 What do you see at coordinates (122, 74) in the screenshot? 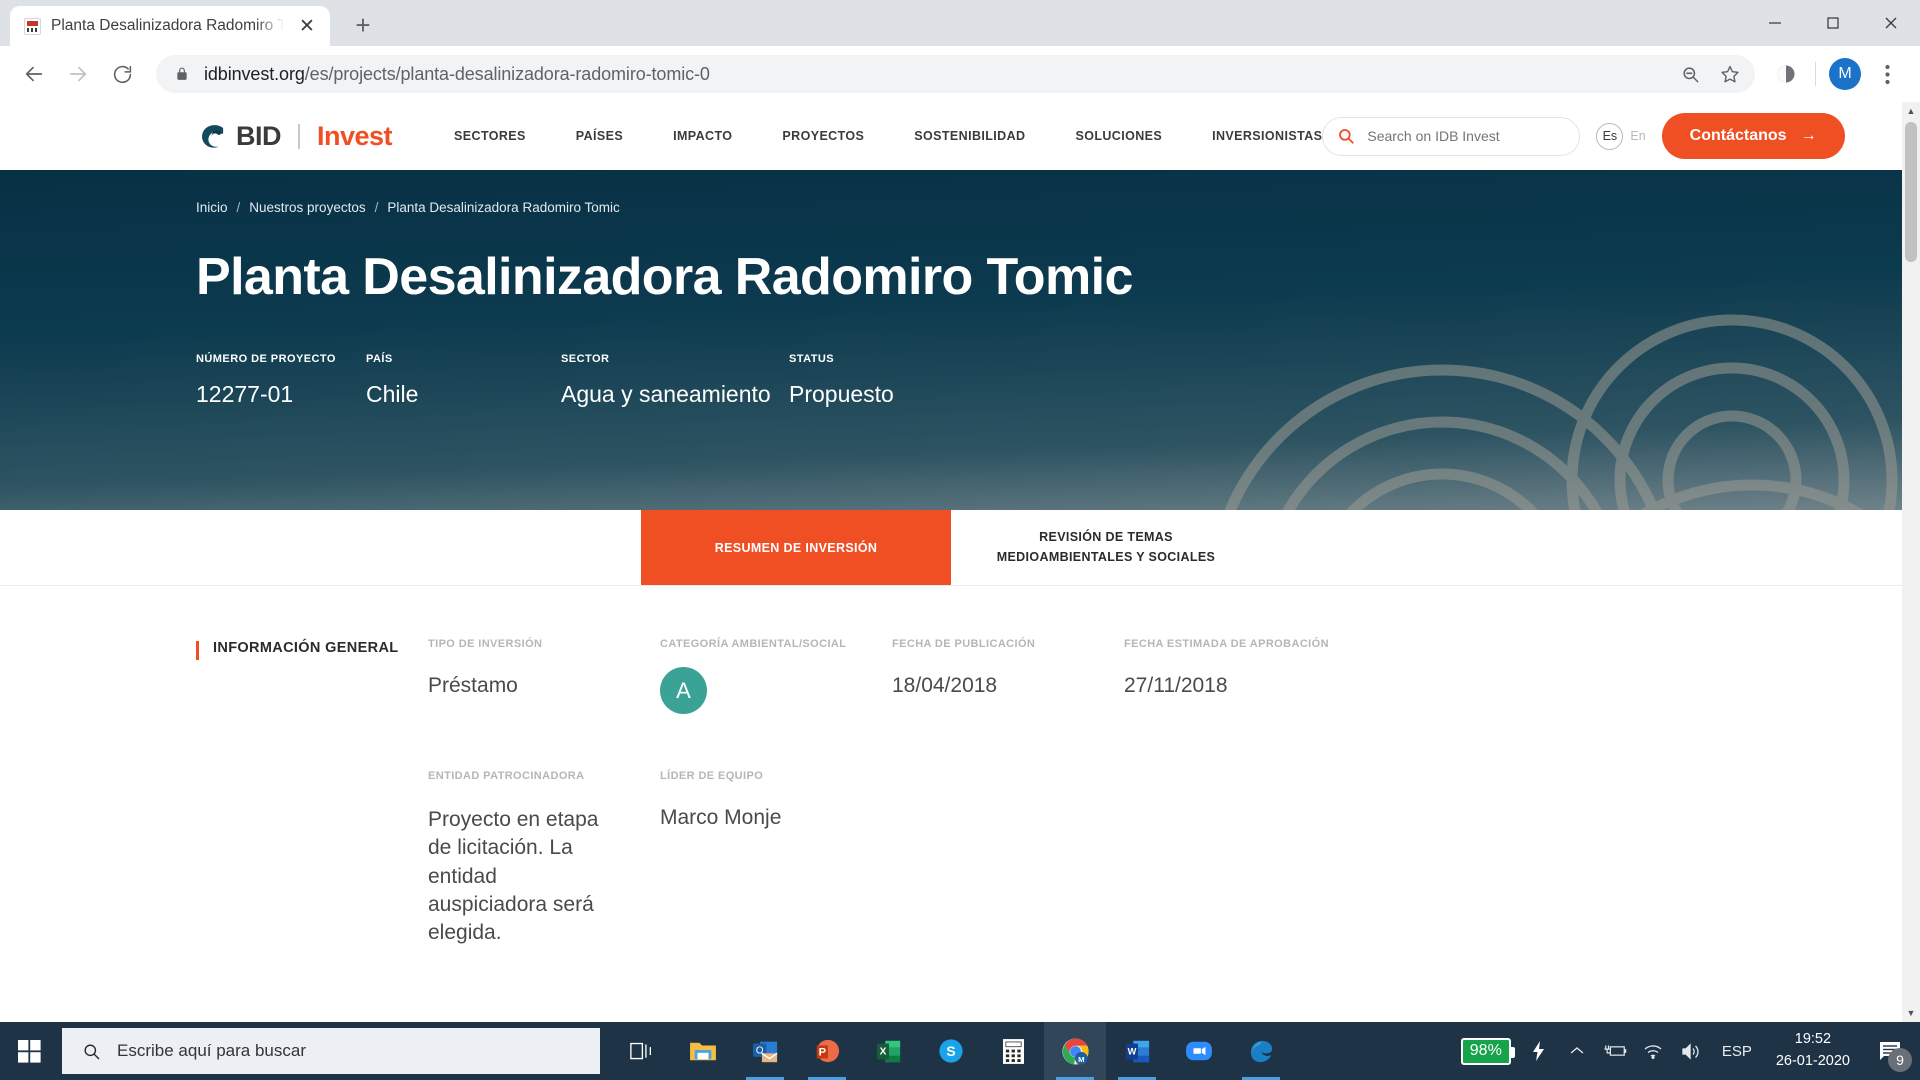
I see `reload-icon` at bounding box center [122, 74].